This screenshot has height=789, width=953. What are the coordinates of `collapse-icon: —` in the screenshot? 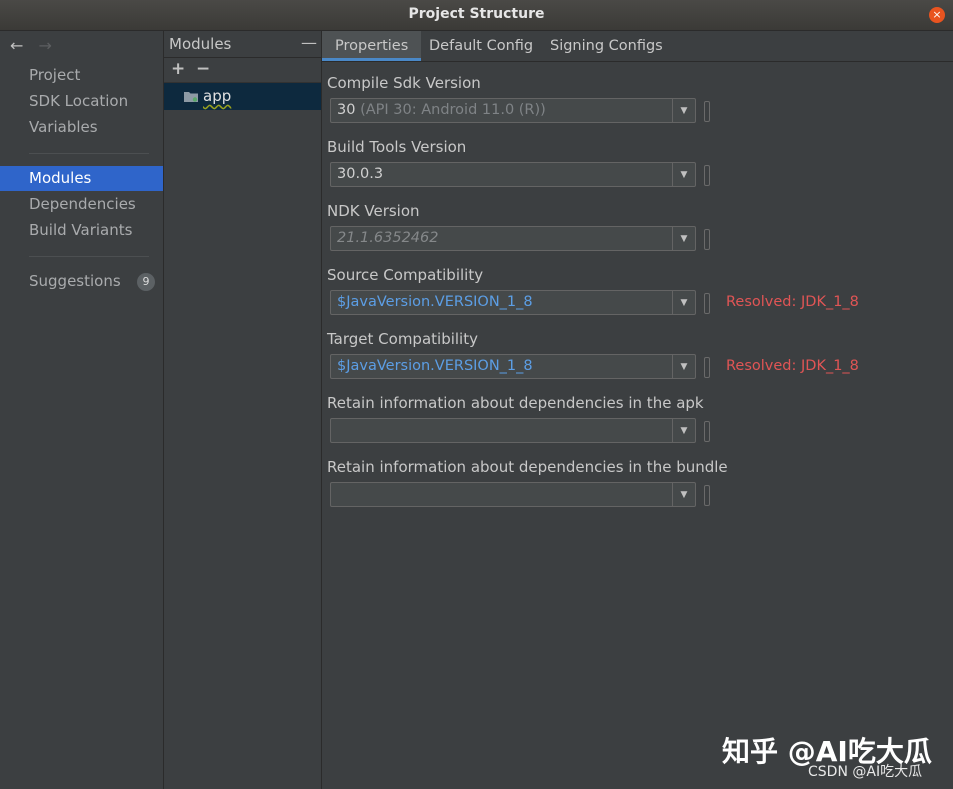 It's located at (309, 42).